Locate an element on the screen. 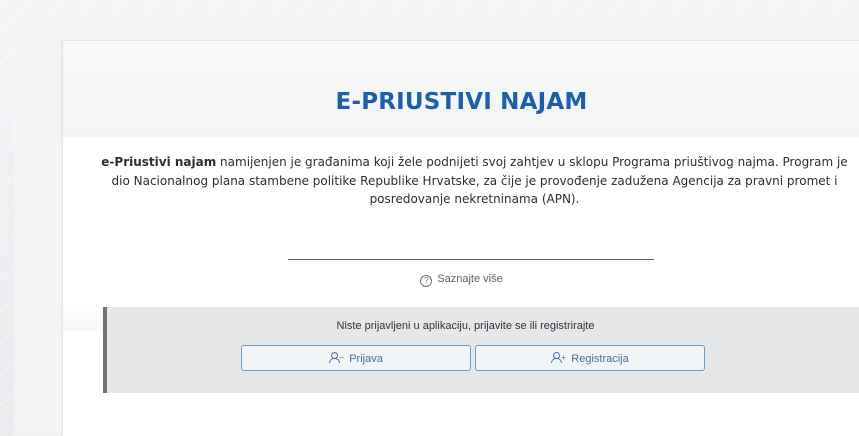 Image resolution: width=859 pixels, height=436 pixels. user-minus-icon: – is located at coordinates (336, 357).